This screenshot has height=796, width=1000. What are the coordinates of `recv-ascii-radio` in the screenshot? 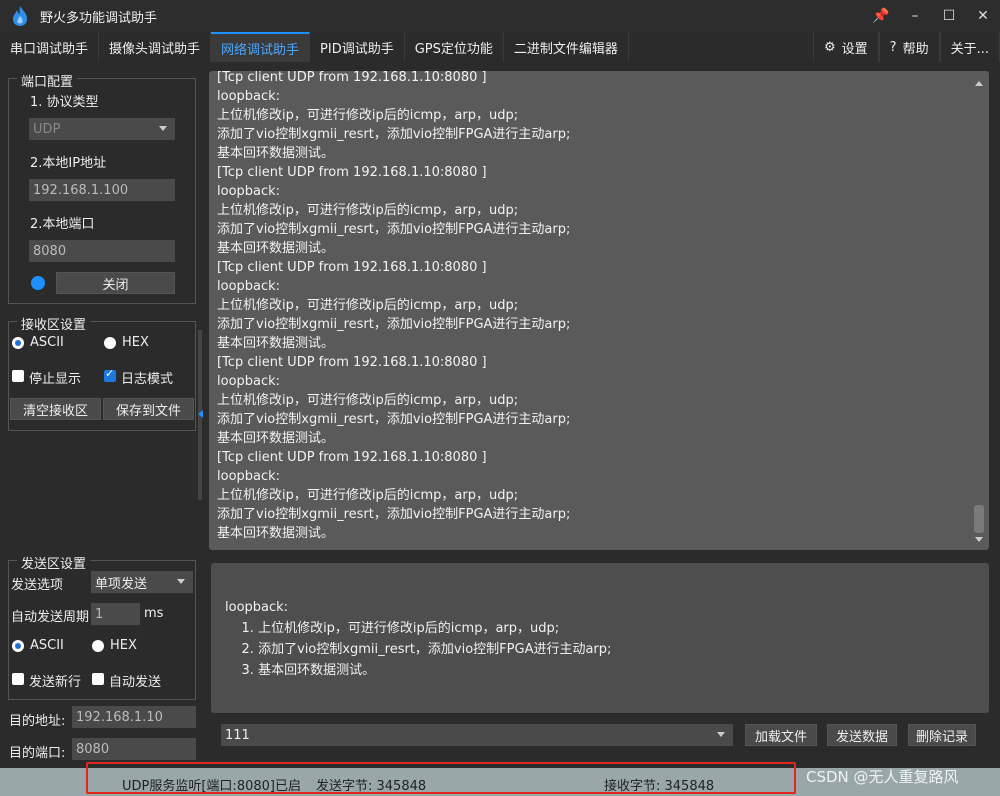 It's located at (18, 343).